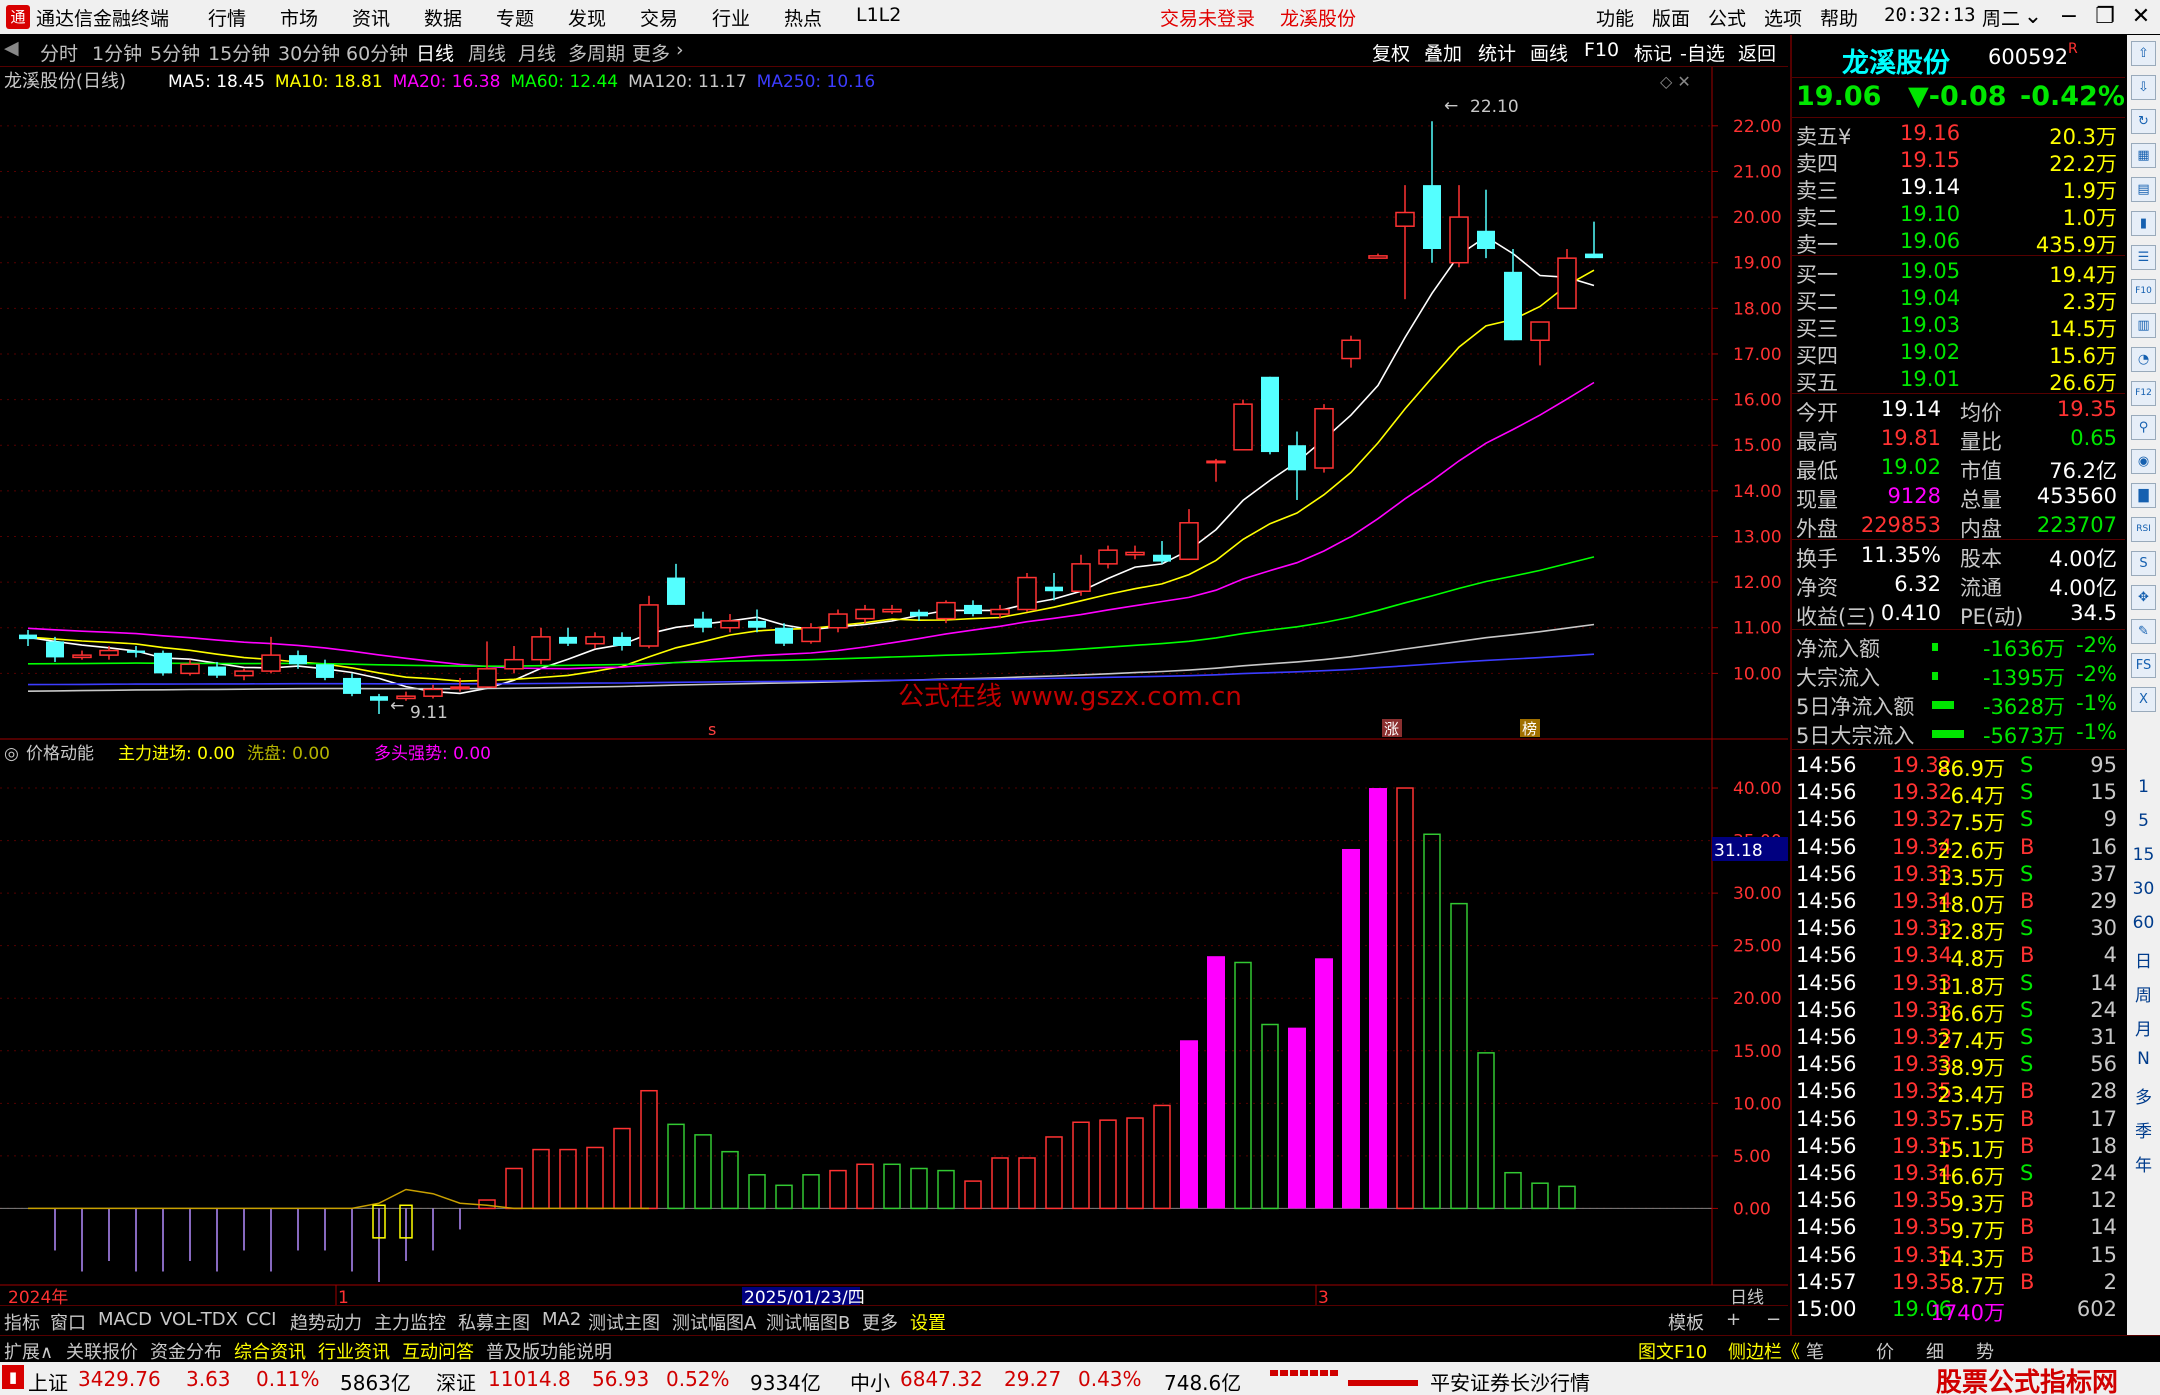  I want to click on bar-icon: ▇, so click(2143, 495).